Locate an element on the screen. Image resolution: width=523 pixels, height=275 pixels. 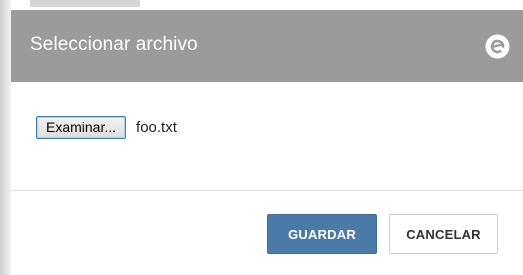
file-input: Examinar... foo.txt is located at coordinates (106, 127).